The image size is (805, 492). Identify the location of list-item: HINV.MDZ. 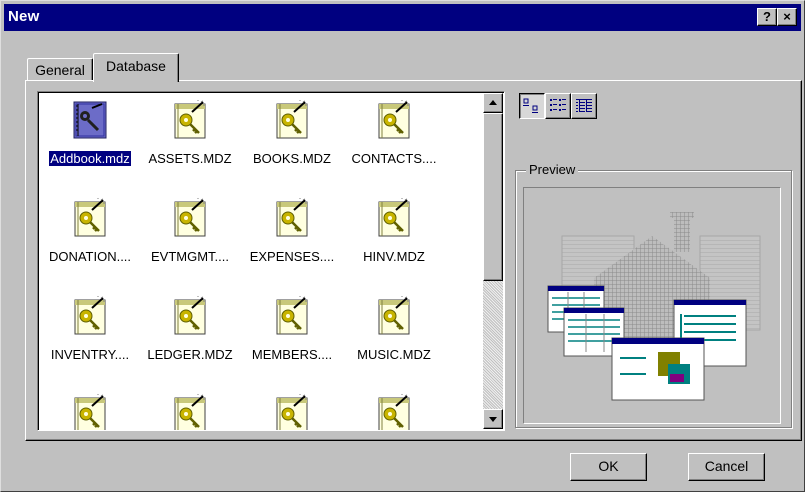
(394, 237).